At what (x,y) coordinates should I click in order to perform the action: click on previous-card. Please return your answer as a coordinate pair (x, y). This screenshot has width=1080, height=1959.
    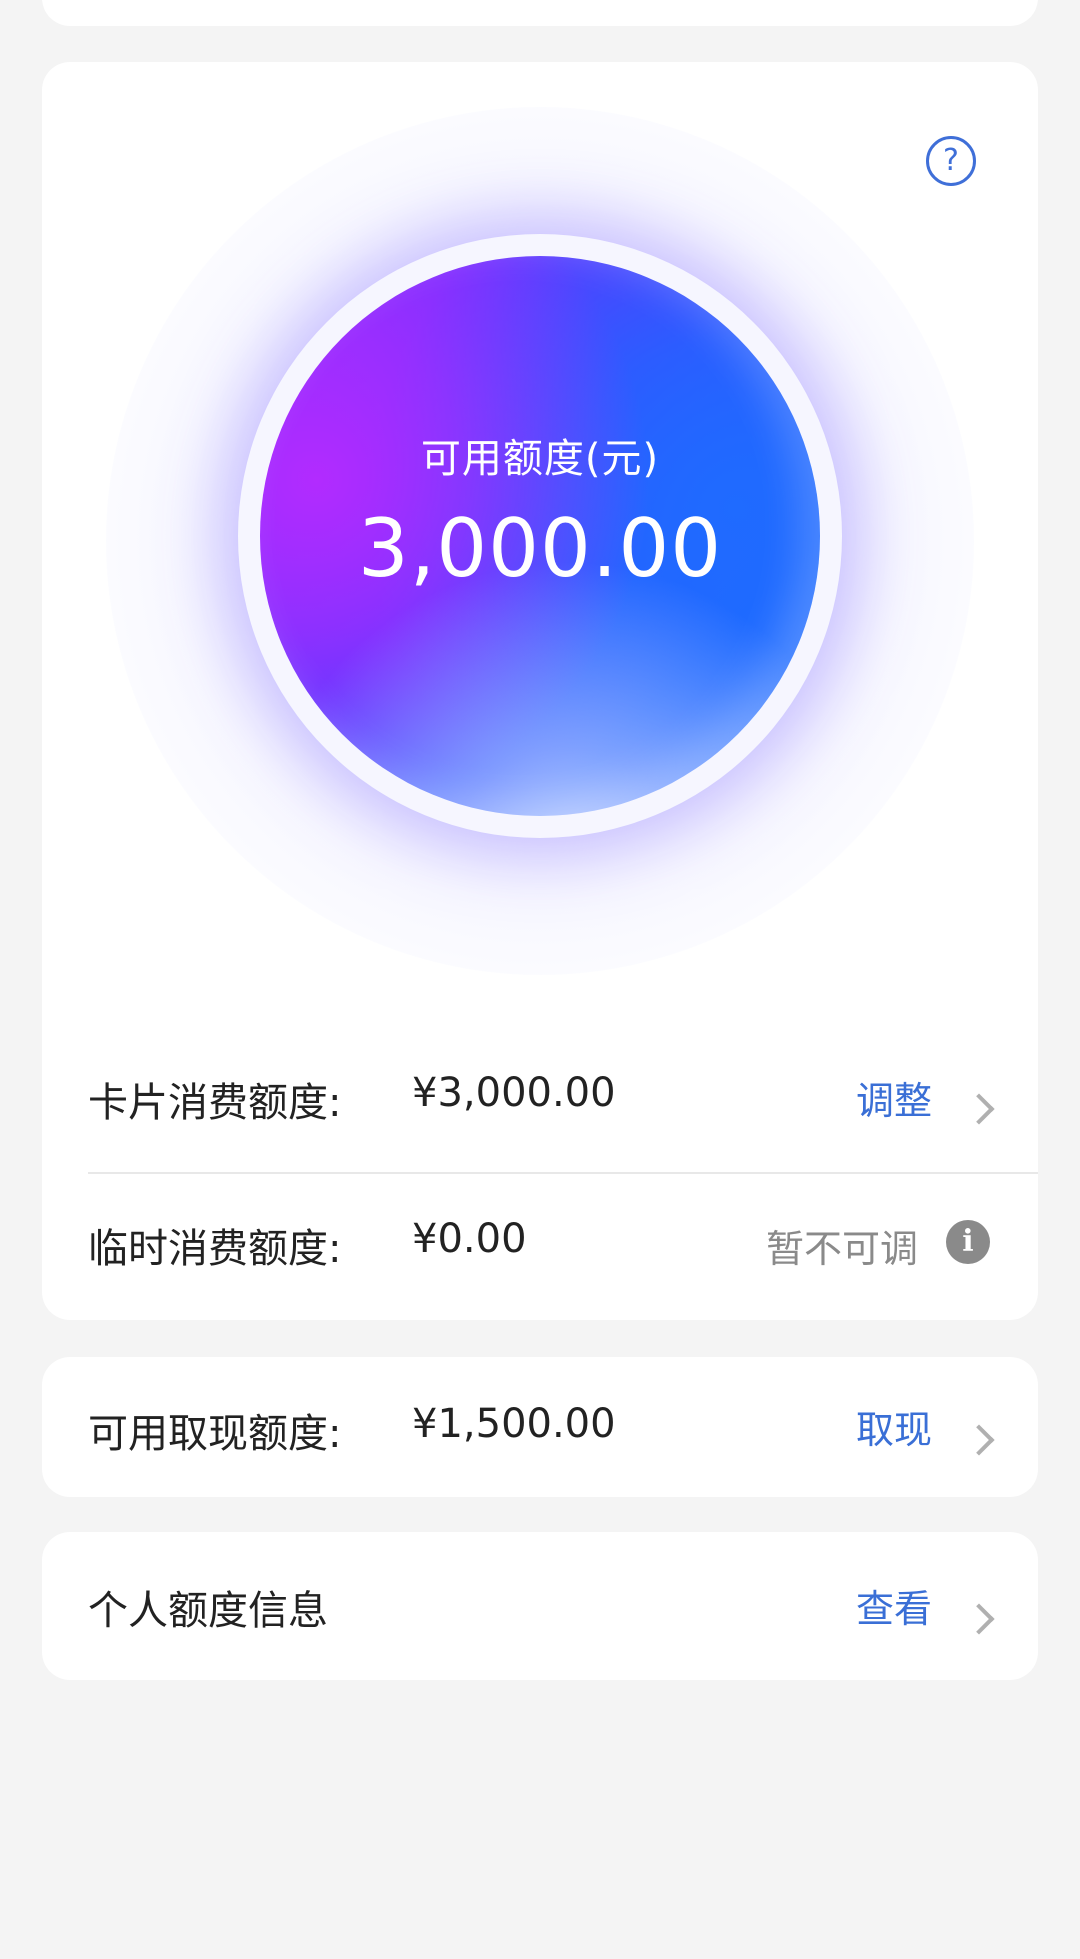
    Looking at the image, I should click on (540, 13).